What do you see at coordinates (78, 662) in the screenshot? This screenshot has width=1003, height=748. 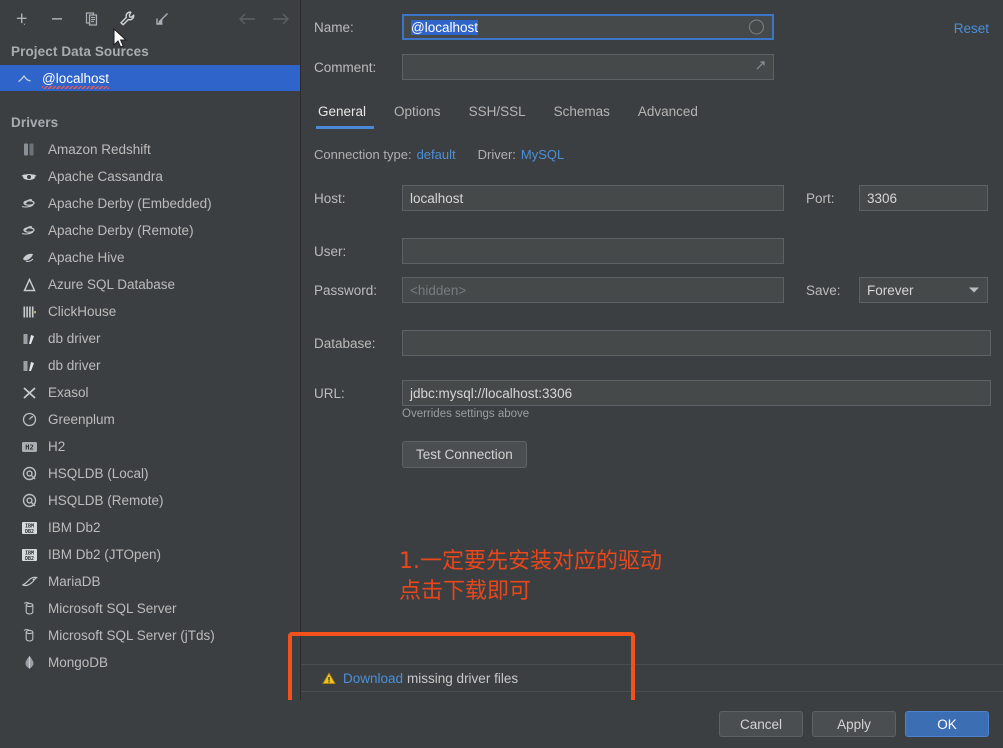 I see `driver-label: MongoDB` at bounding box center [78, 662].